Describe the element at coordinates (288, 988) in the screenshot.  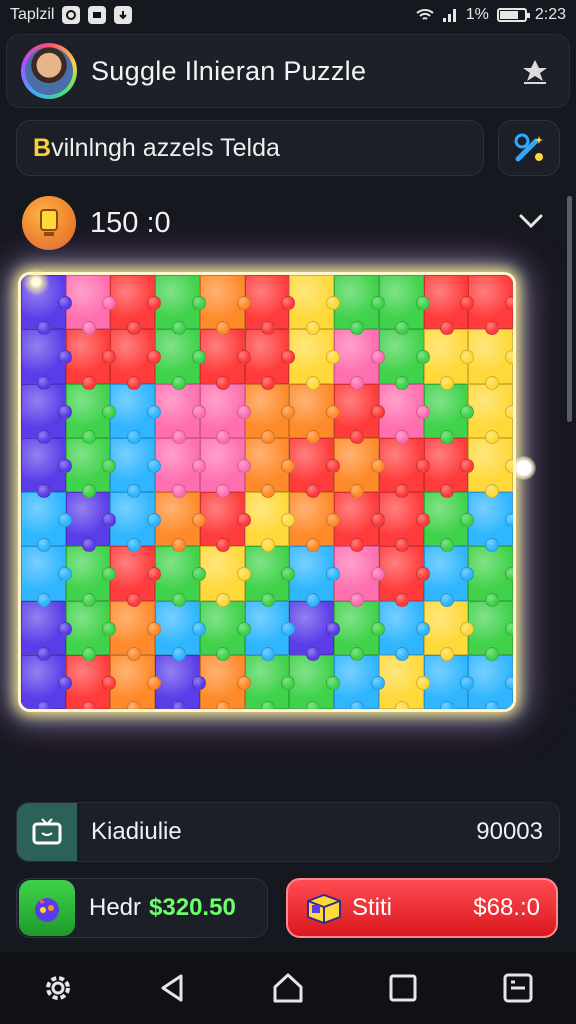
I see `home-button` at that location.